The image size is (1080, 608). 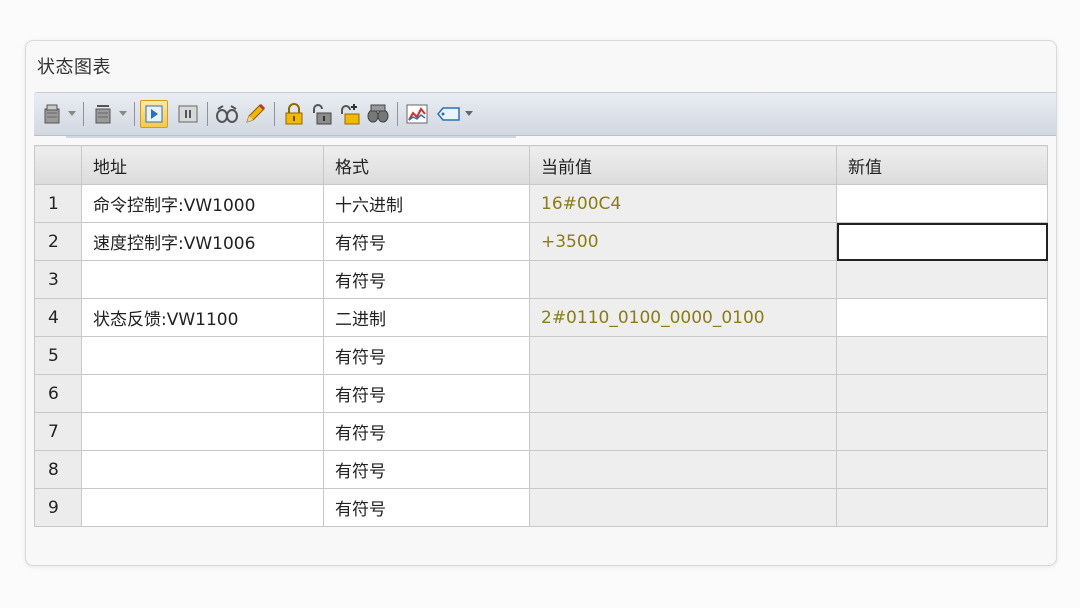 What do you see at coordinates (58, 203) in the screenshot?
I see `row-number: 1` at bounding box center [58, 203].